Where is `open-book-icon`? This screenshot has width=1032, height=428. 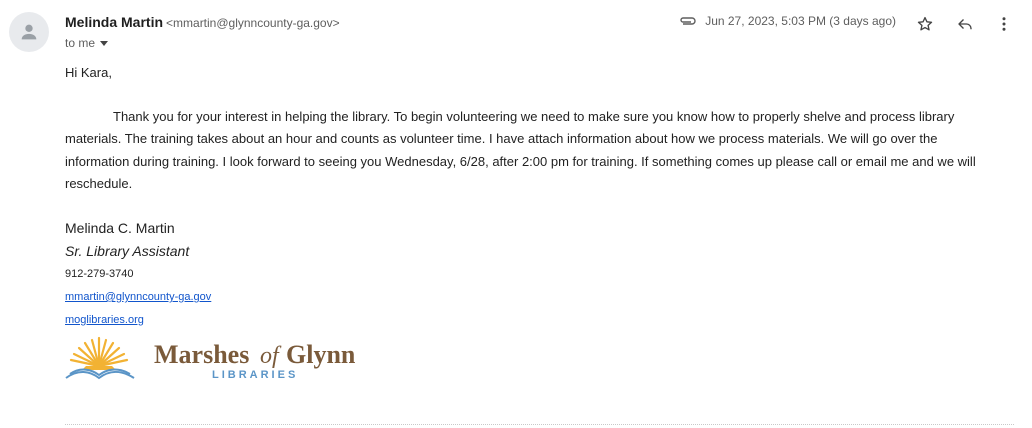
open-book-icon is located at coordinates (100, 374).